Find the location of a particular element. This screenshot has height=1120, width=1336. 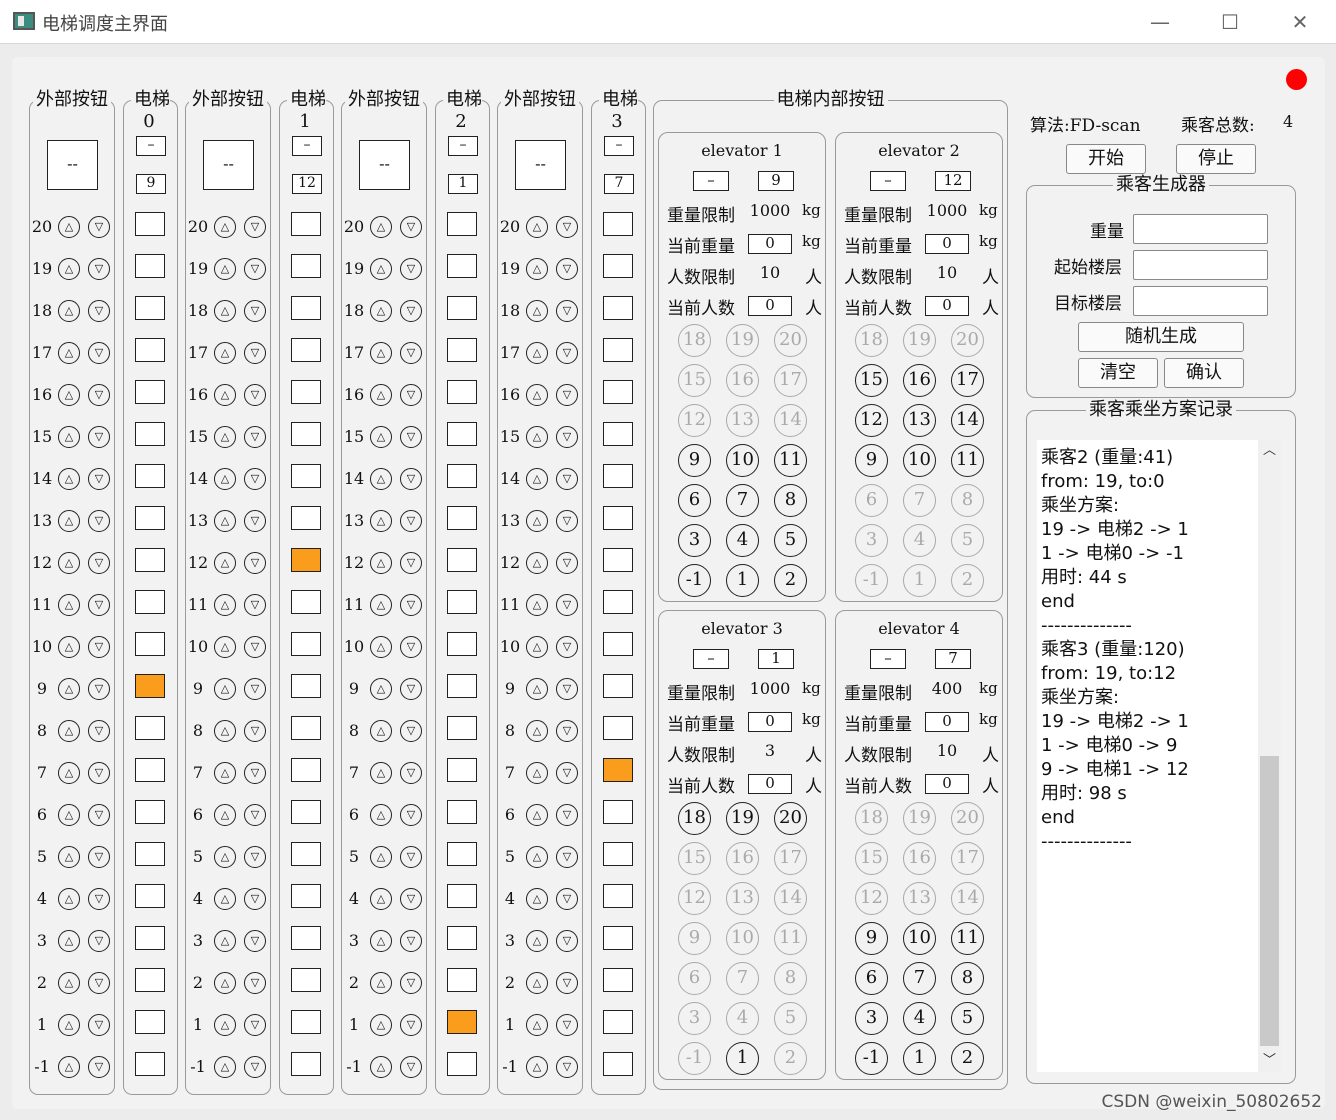

maximize-button: ☐ is located at coordinates (1230, 22).